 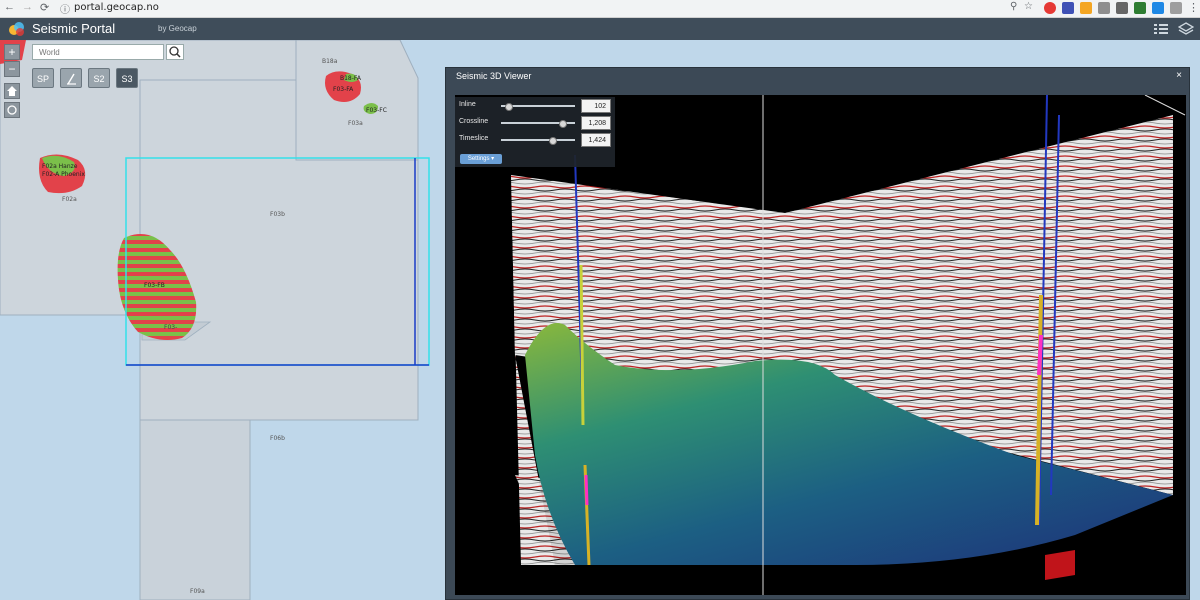 I want to click on timeslice-slider, so click(x=538, y=140).